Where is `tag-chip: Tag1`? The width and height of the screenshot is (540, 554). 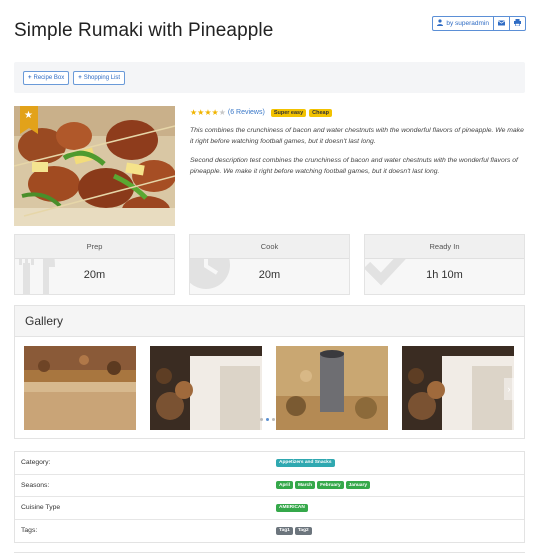 tag-chip: Tag1 is located at coordinates (284, 530).